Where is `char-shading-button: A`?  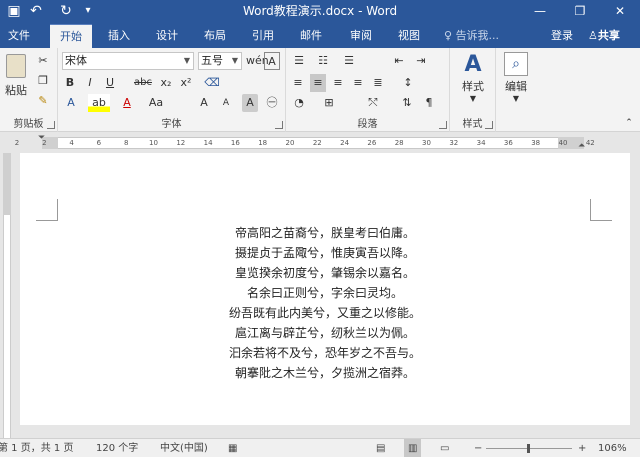 char-shading-button: A is located at coordinates (250, 103).